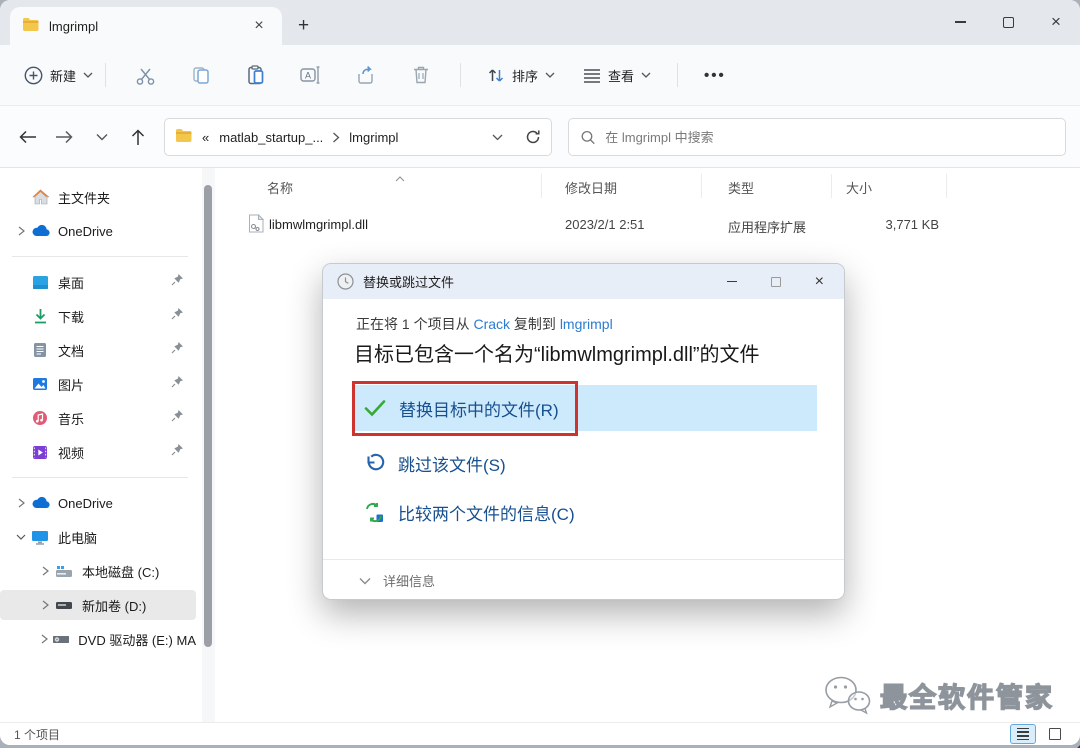 The width and height of the screenshot is (1080, 748). I want to click on tab-title: lmgrimpl, so click(74, 26).